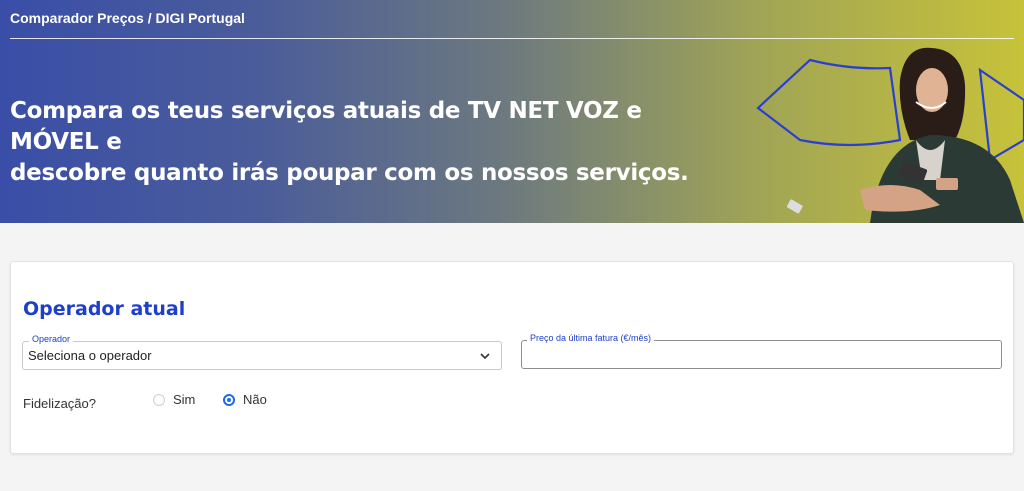 The height and width of the screenshot is (491, 1024). Describe the element at coordinates (59, 403) in the screenshot. I see `fidelizacao-label: Fidelização?` at that location.